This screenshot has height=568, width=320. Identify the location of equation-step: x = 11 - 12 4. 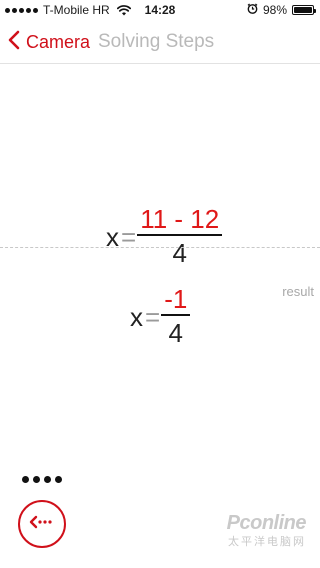
(164, 236).